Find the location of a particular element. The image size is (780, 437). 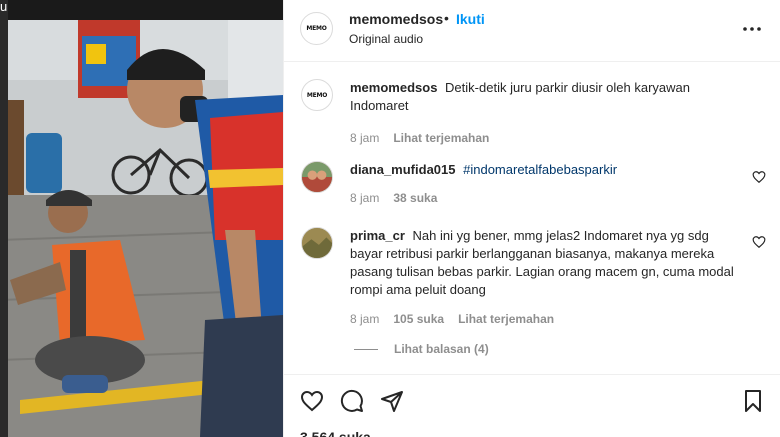

author-avatar-logo: MEMO is located at coordinates (316, 28).